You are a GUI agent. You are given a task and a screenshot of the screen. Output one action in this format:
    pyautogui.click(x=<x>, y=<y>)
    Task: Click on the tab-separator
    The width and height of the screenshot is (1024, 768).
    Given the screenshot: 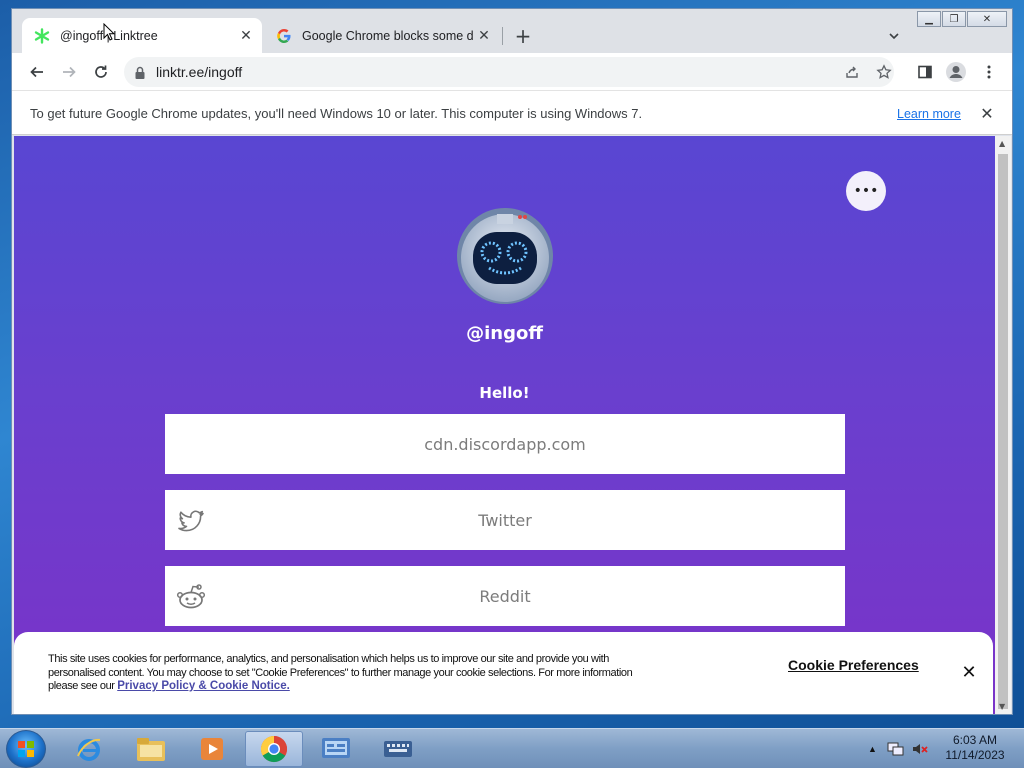 What is the action you would take?
    pyautogui.click(x=502, y=36)
    